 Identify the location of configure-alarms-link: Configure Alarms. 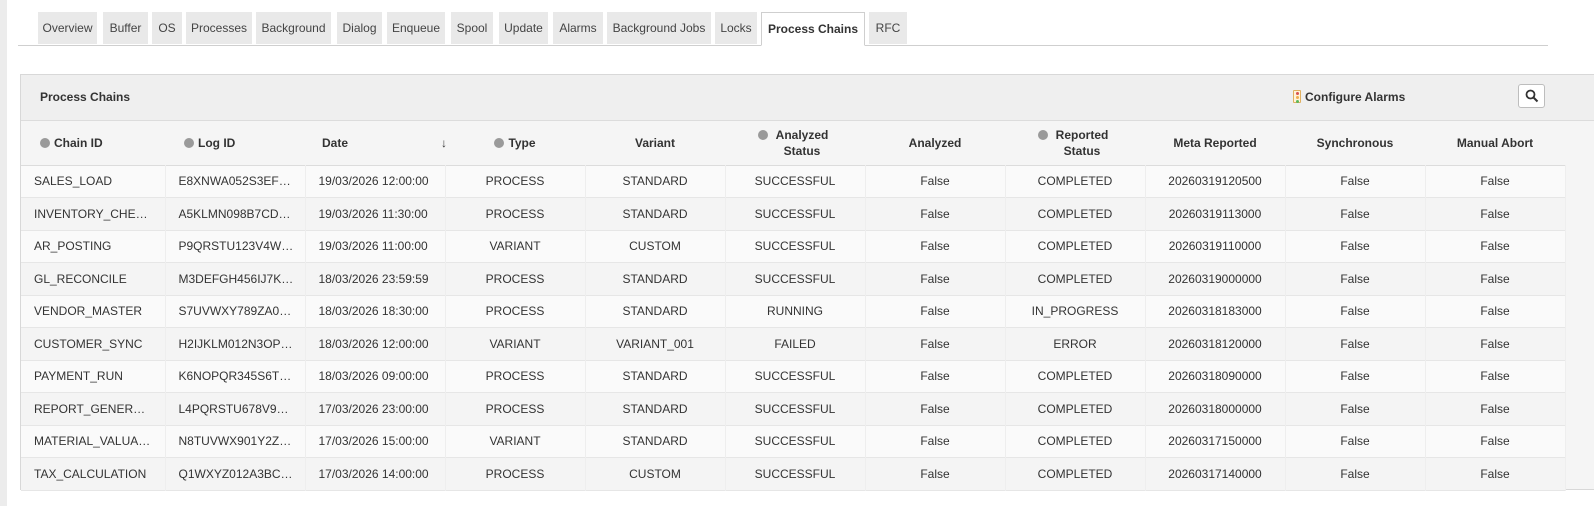
(1349, 97).